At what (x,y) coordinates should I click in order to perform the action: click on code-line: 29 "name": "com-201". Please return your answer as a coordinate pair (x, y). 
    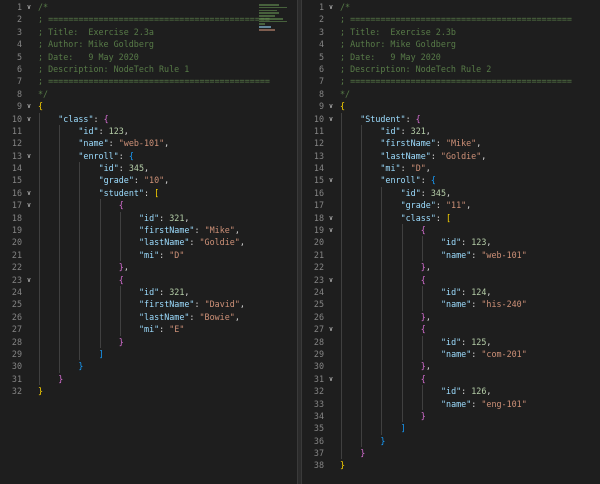
    Looking at the image, I should click on (451, 354).